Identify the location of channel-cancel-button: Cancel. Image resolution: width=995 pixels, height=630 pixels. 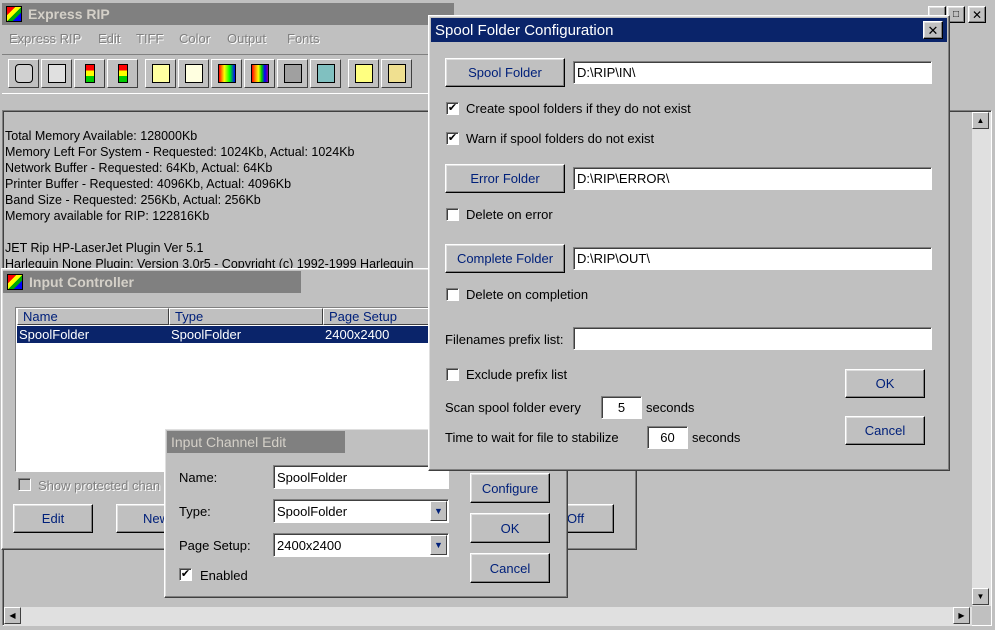
(510, 568).